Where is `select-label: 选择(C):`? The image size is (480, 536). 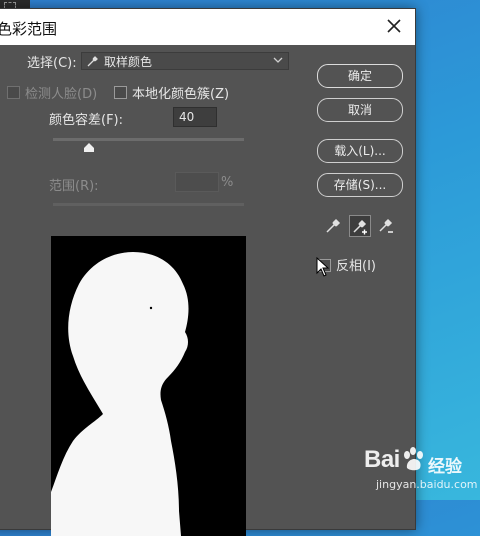 select-label: 选择(C): is located at coordinates (52, 63).